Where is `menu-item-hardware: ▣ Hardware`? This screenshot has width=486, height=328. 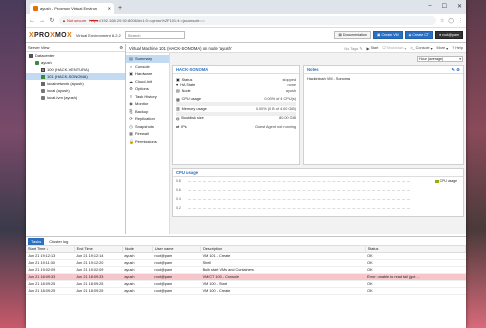 menu-item-hardware: ▣ Hardware is located at coordinates (147, 74).